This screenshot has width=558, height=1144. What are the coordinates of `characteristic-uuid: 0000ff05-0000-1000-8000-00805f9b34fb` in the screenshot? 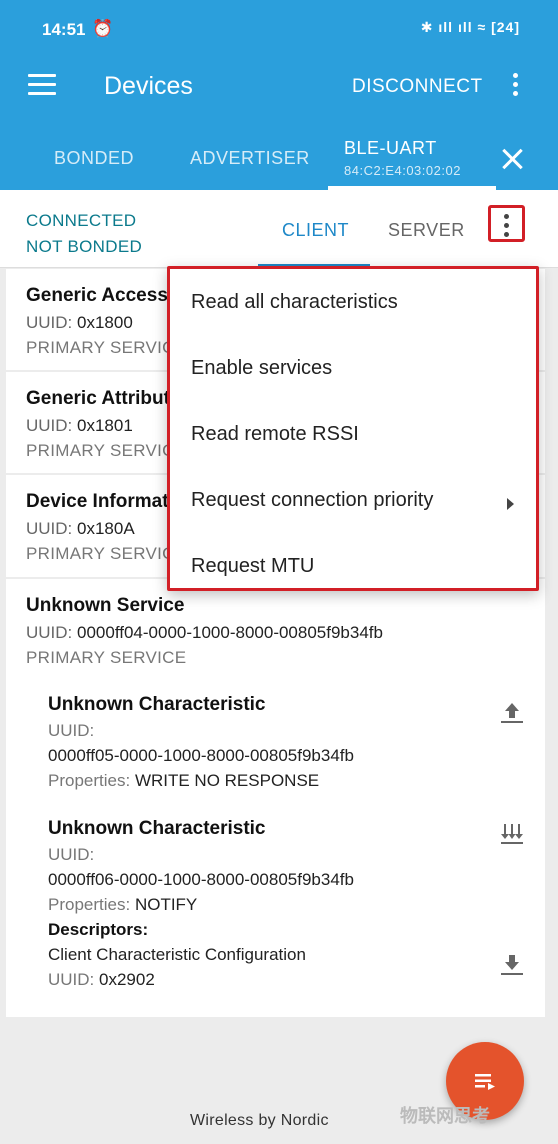 It's located at (201, 755).